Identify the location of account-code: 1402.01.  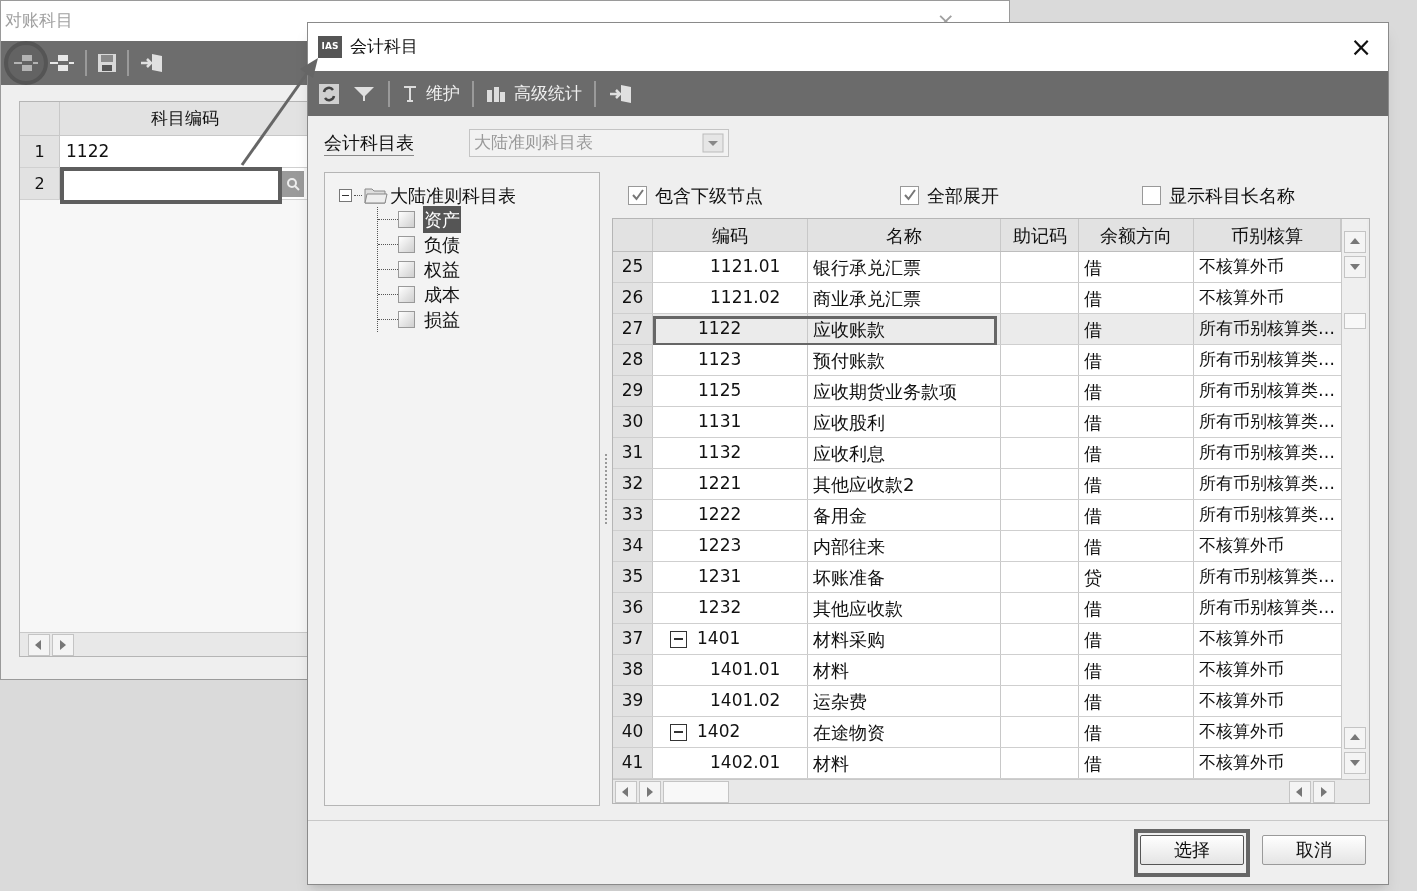
(745, 763).